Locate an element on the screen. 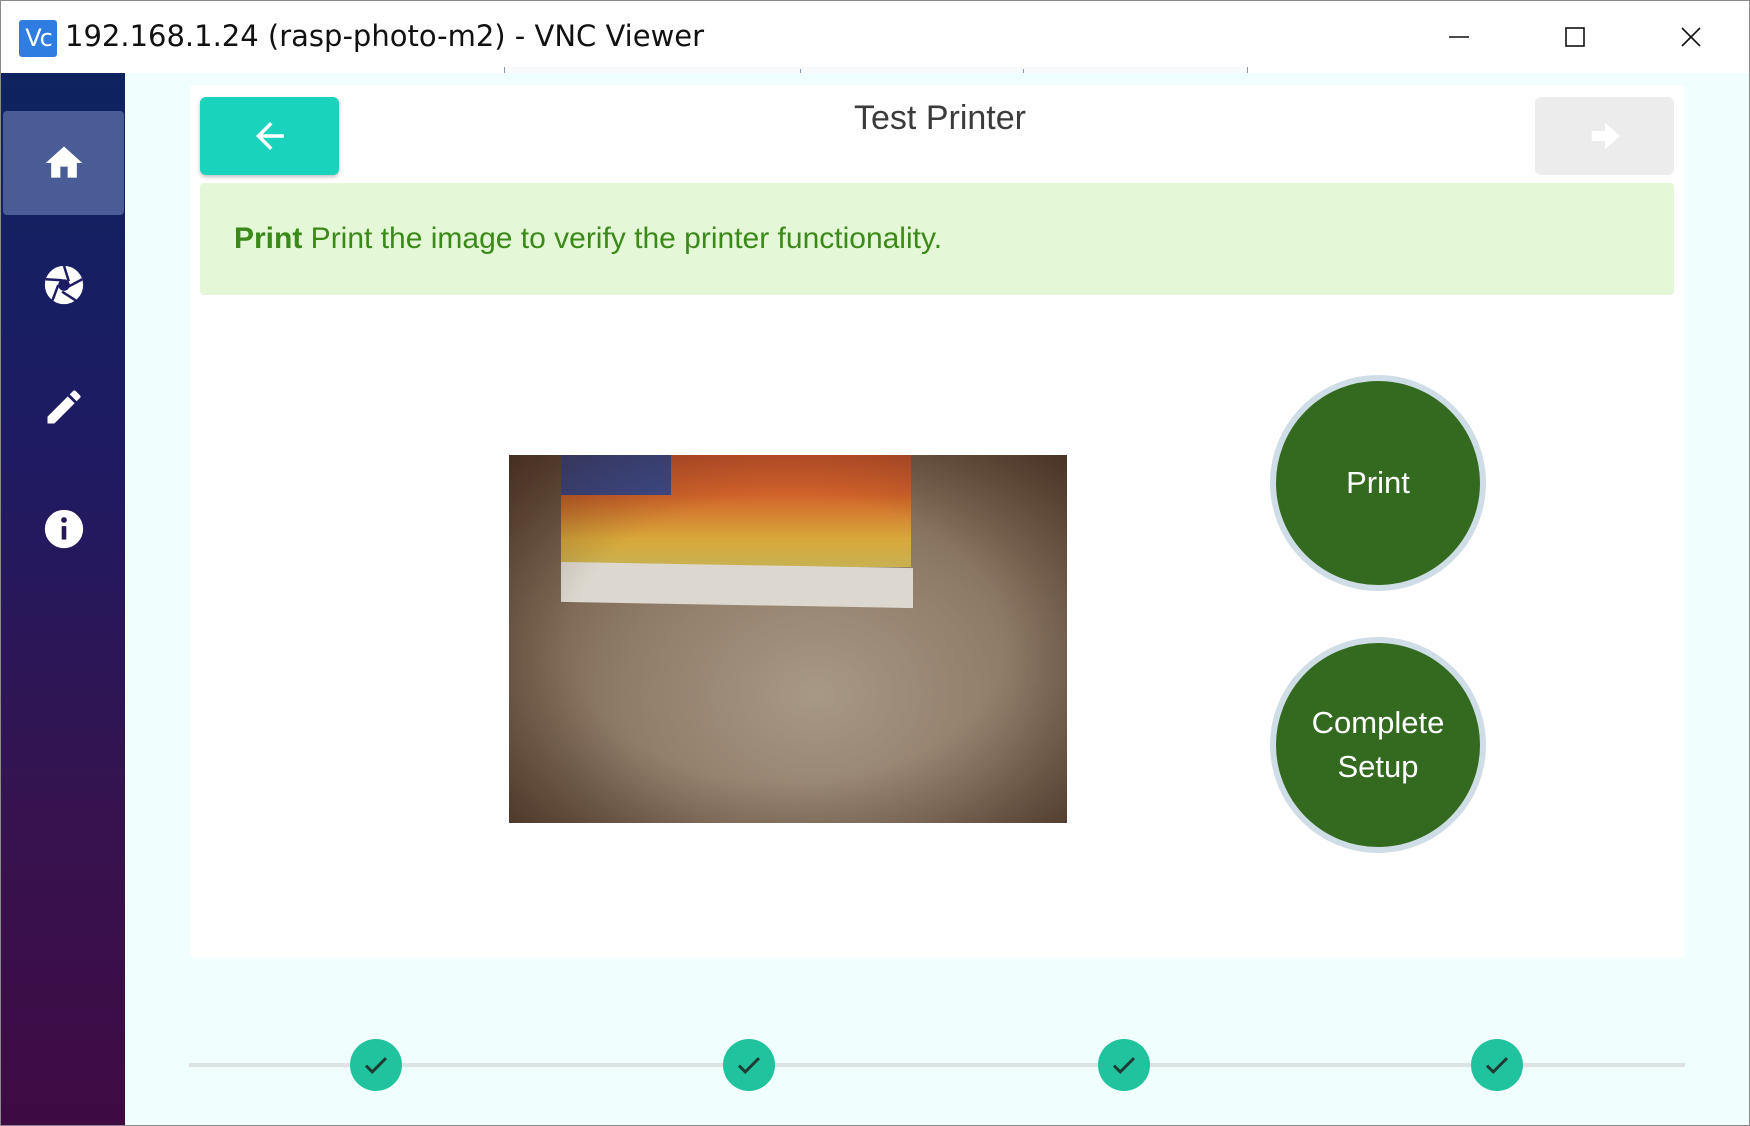 The height and width of the screenshot is (1126, 1750). step-3-complete is located at coordinates (1124, 1065).